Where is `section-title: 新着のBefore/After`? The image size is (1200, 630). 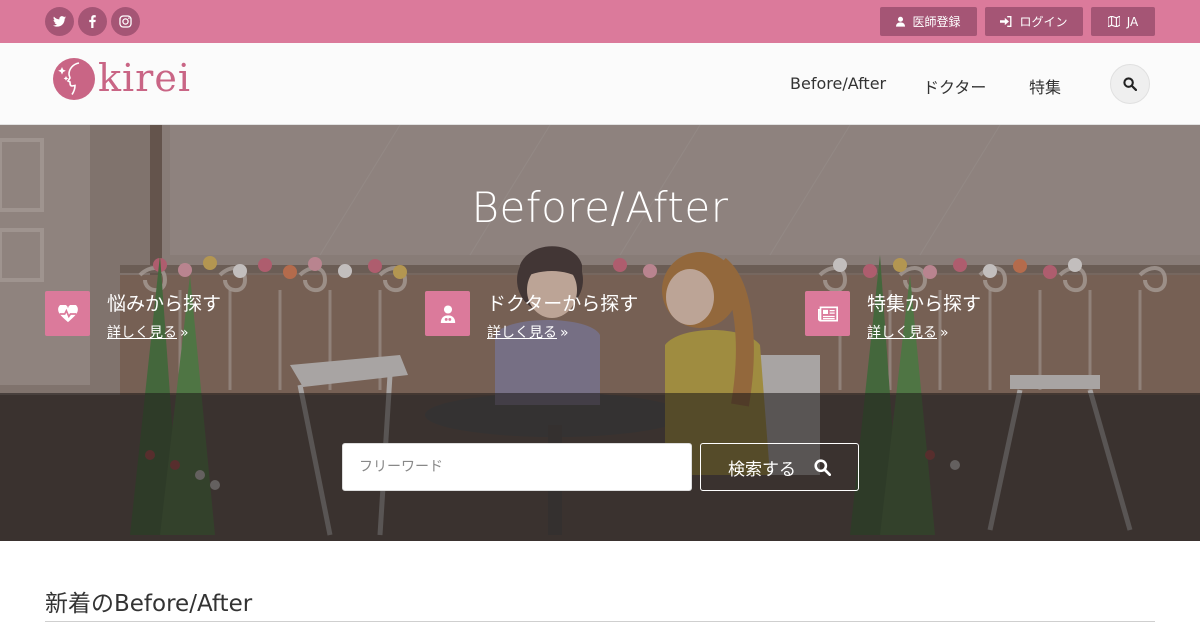 section-title: 新着のBefore/After is located at coordinates (149, 604).